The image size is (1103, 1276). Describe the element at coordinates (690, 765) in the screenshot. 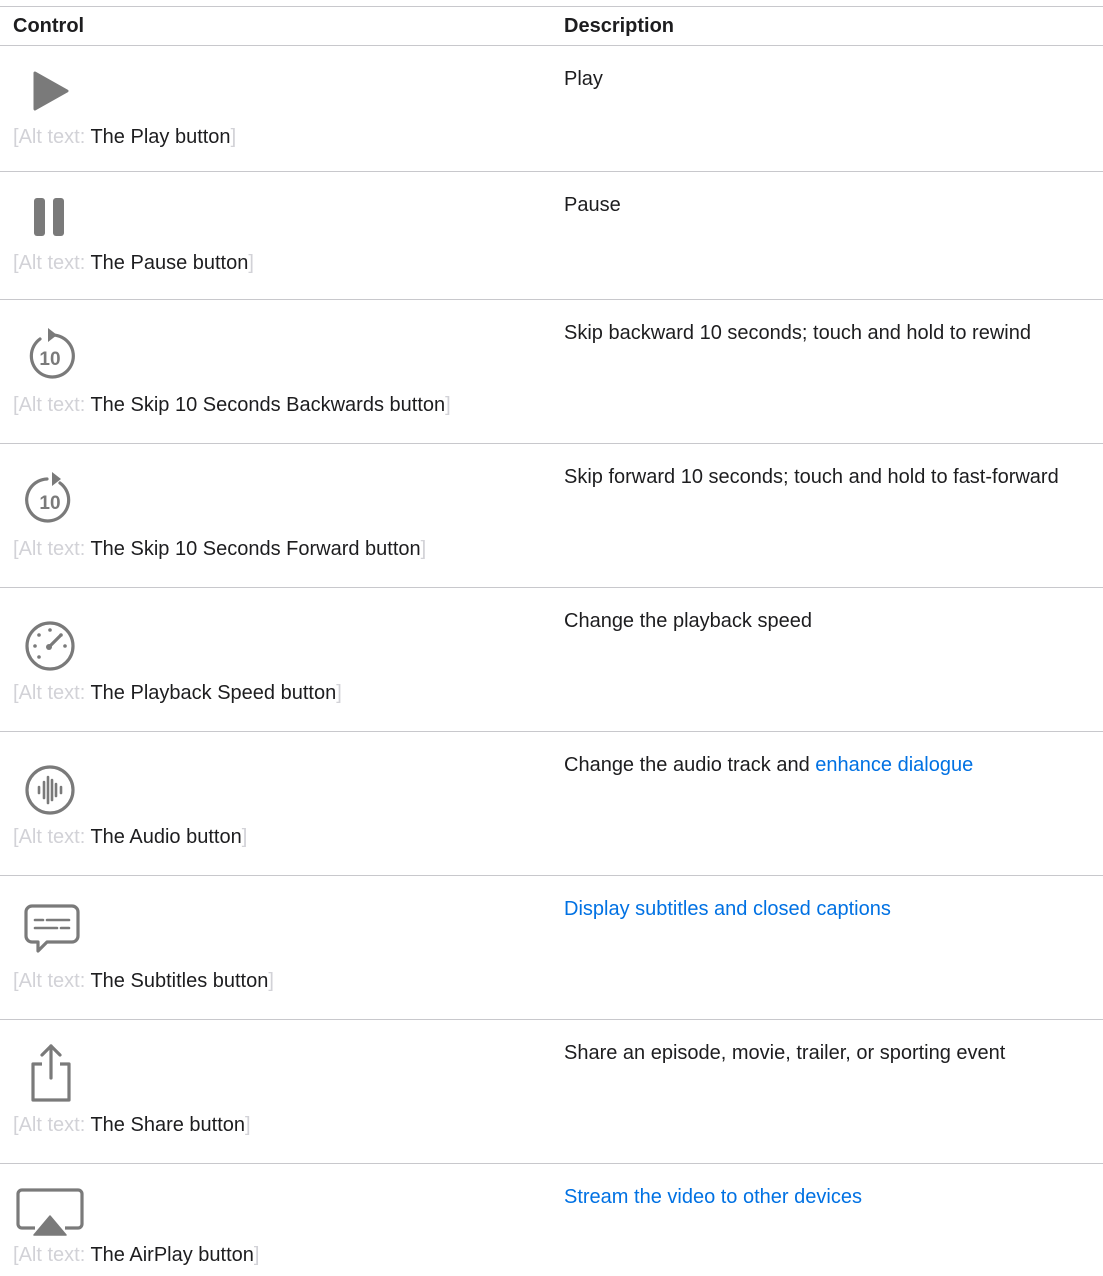

I see `description-text: Change the audio track and` at that location.